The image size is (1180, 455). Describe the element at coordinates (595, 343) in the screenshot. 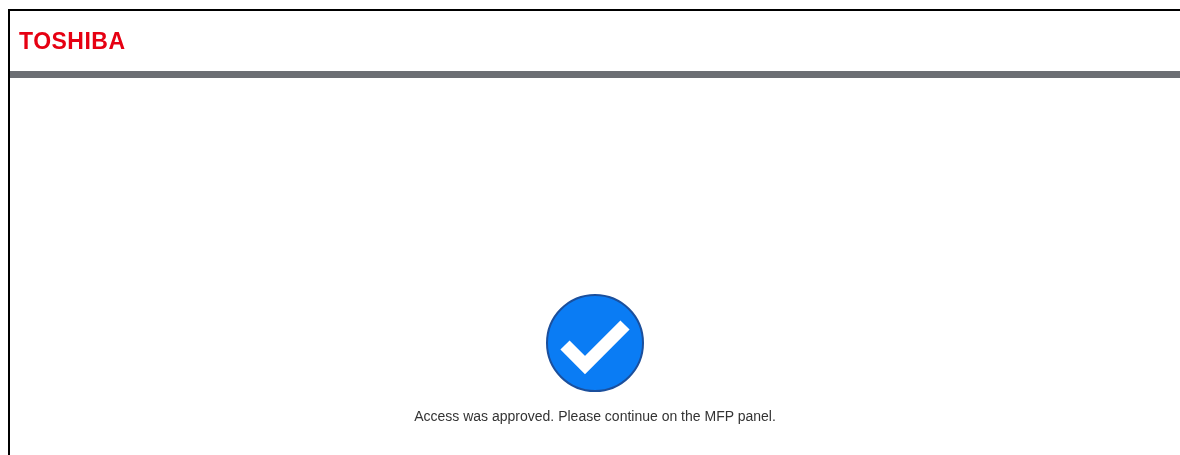

I see `checkmark-icon` at that location.